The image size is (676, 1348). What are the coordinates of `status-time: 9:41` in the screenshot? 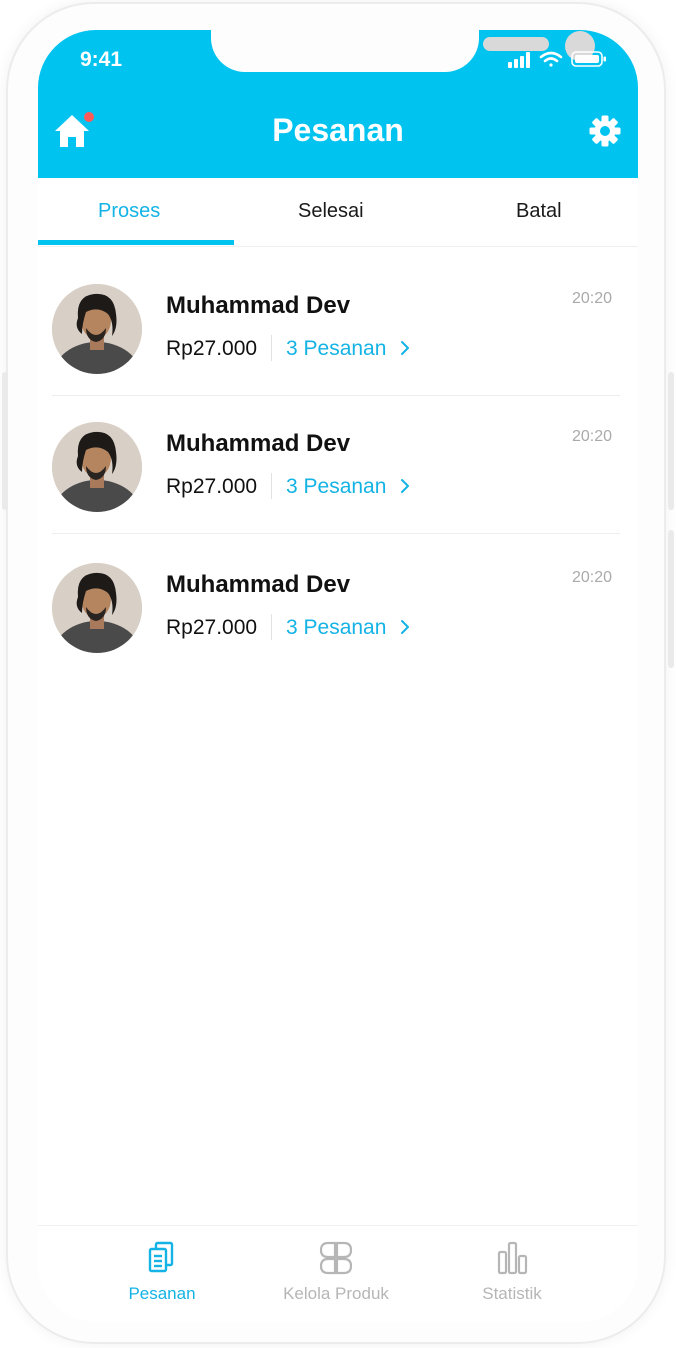 It's located at (101, 59).